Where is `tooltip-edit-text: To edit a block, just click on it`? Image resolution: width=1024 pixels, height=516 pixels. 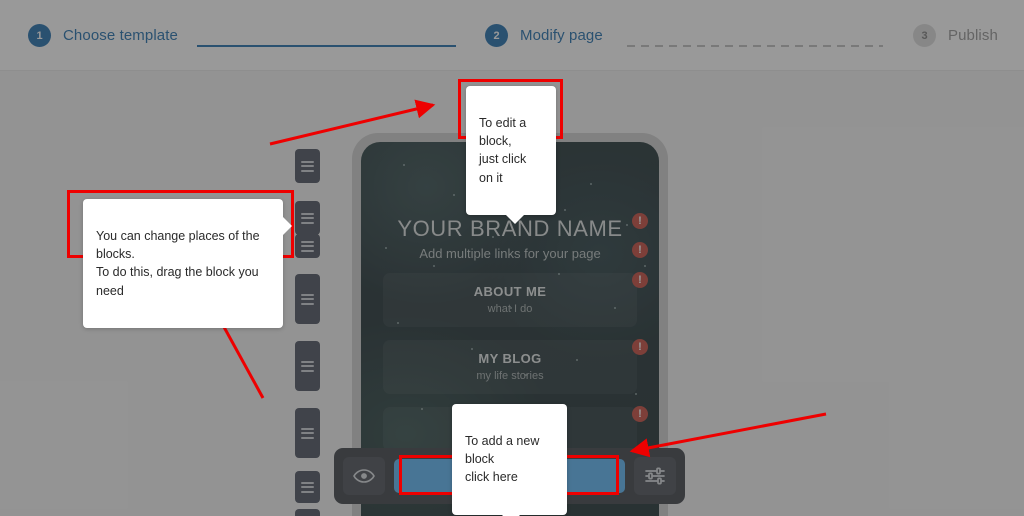 tooltip-edit-text: To edit a block, just click on it is located at coordinates (503, 150).